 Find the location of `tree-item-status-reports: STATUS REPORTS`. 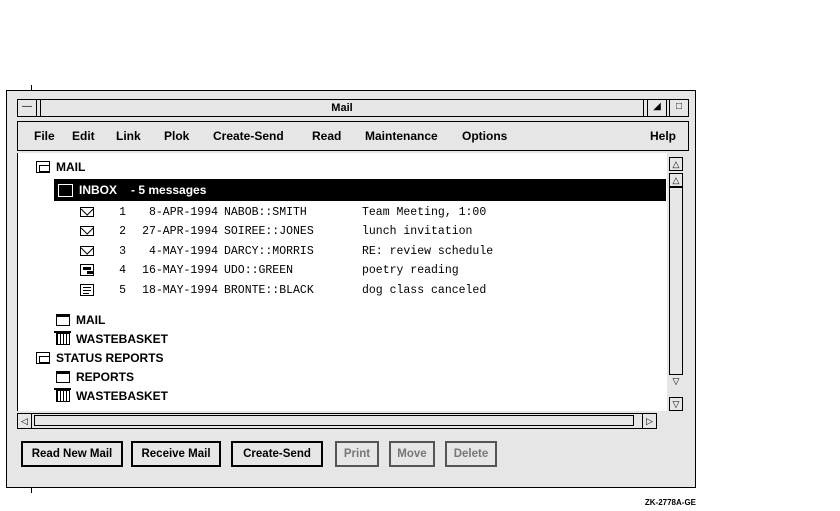

tree-item-status-reports: STATUS REPORTS is located at coordinates (100, 358).